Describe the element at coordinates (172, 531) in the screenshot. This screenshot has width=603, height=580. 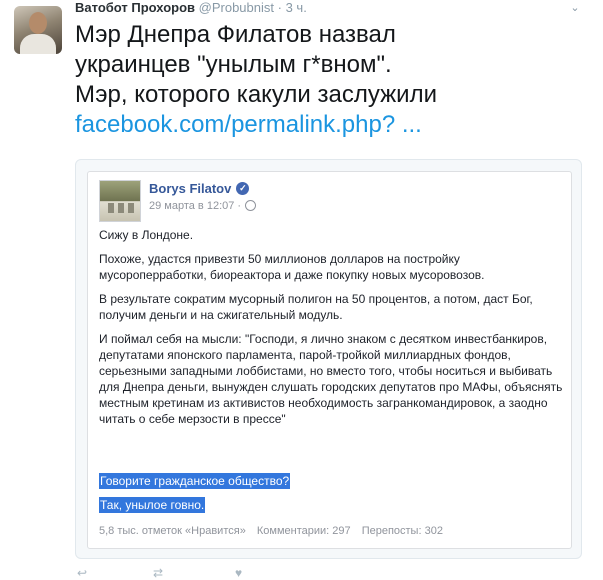
I see `fb-likes-count: 5,8 тыс. отметок «Нравится»` at that location.